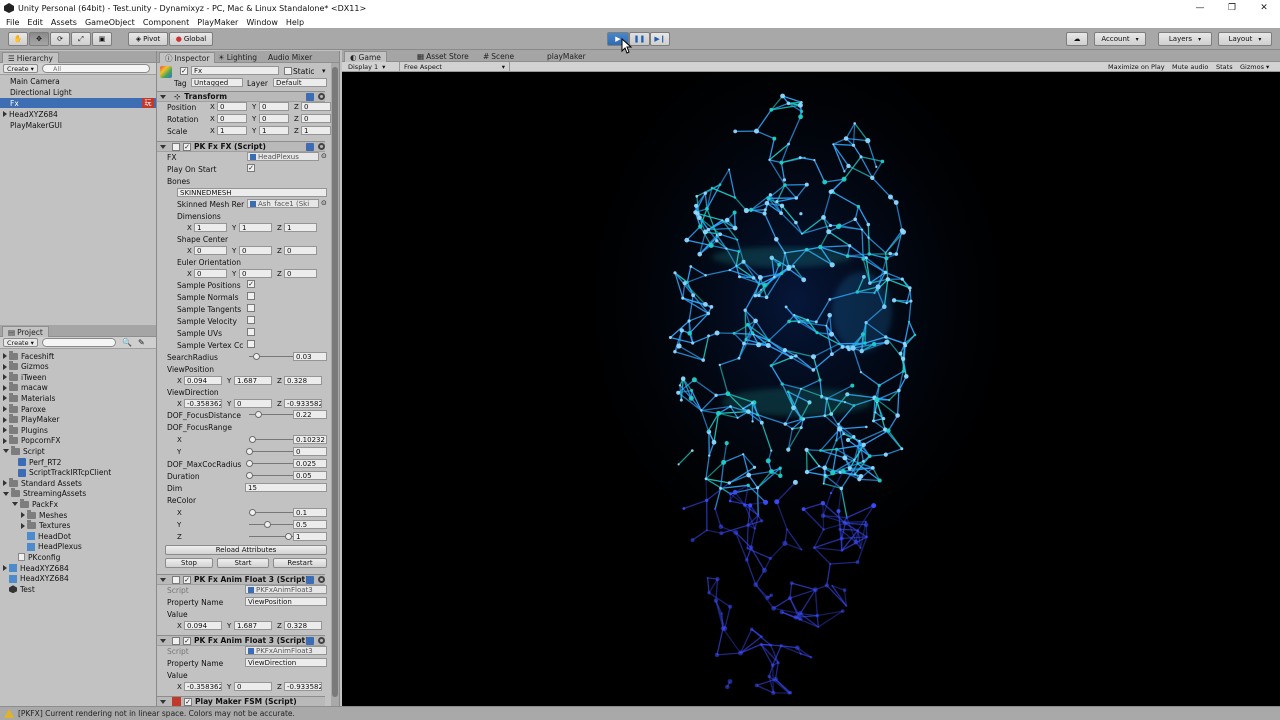 The image size is (1280, 720). I want to click on project-item: iTween, so click(74, 376).